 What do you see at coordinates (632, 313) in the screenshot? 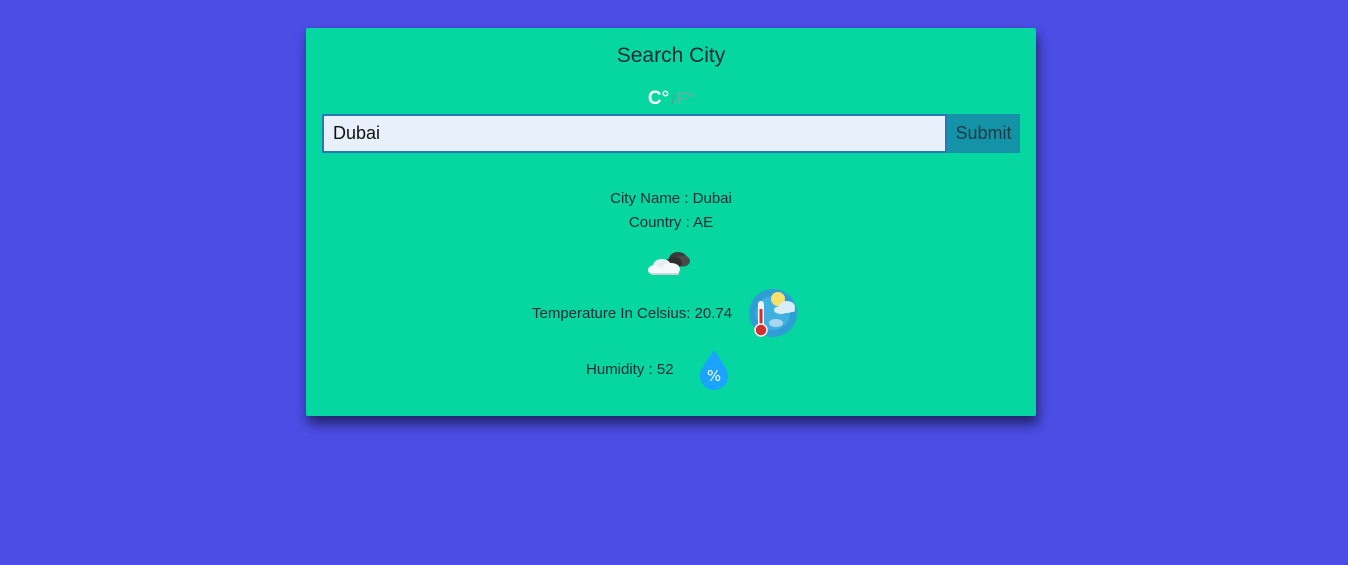
I see `temperature-value: Temperature In Celsius: 20.74` at bounding box center [632, 313].